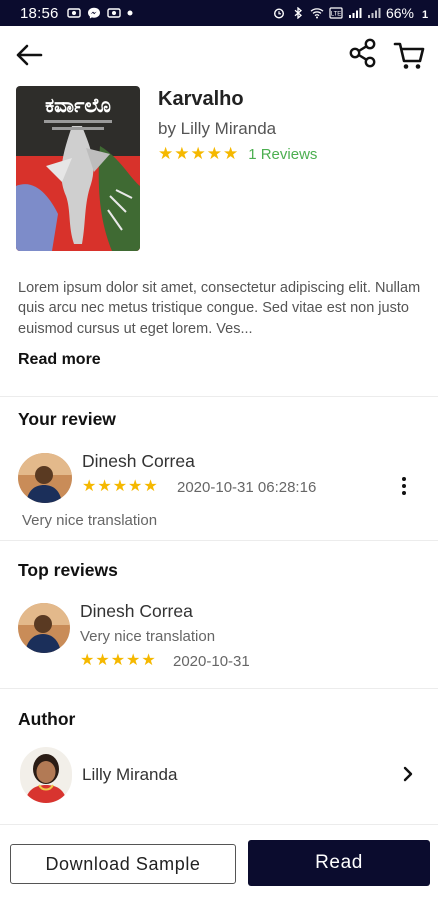 The height and width of the screenshot is (900, 438). Describe the element at coordinates (123, 864) in the screenshot. I see `download-sample-button: Download Sample` at that location.